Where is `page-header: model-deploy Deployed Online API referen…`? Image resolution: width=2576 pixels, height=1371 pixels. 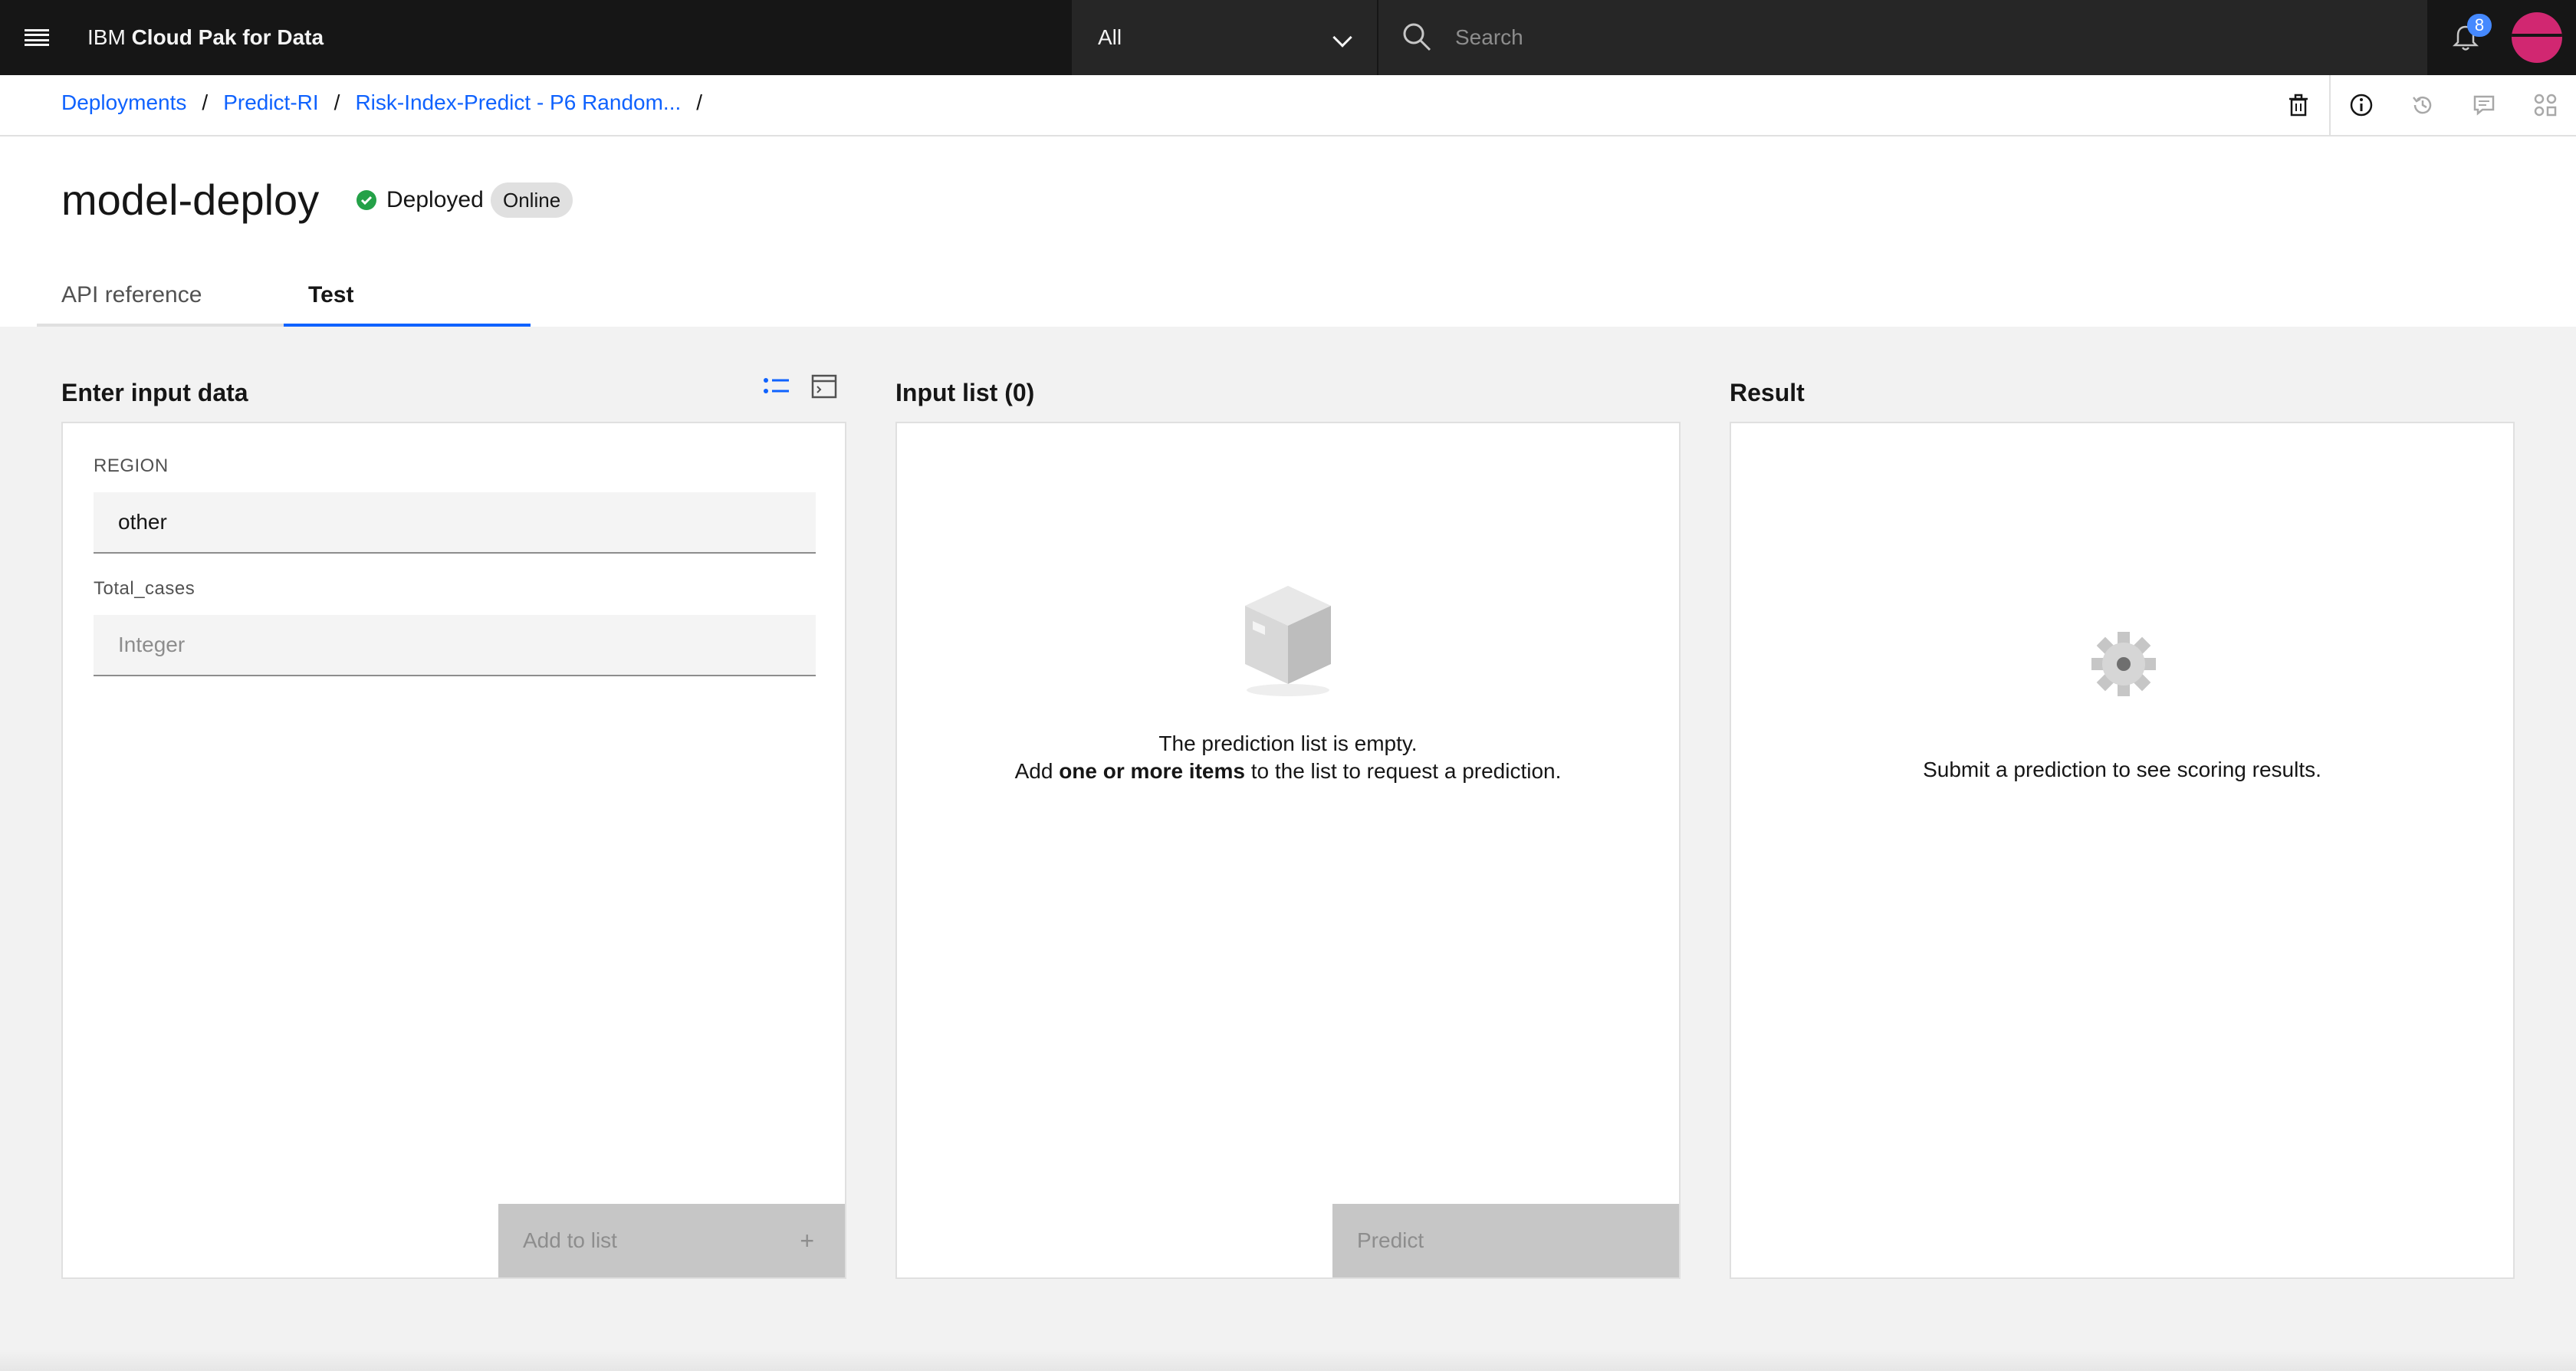
page-header: model-deploy Deployed Online API referen… is located at coordinates (1288, 232).